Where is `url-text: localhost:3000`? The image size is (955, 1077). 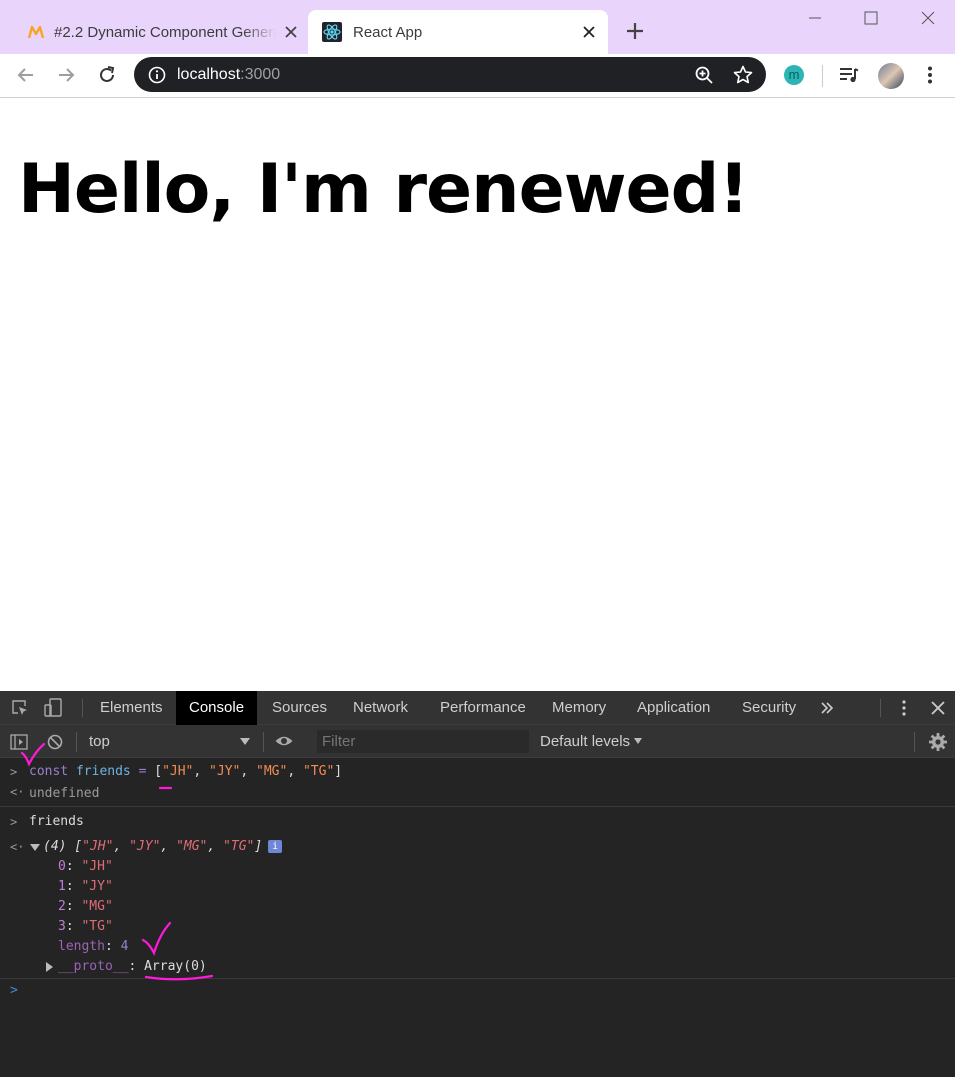 url-text: localhost:3000 is located at coordinates (228, 75).